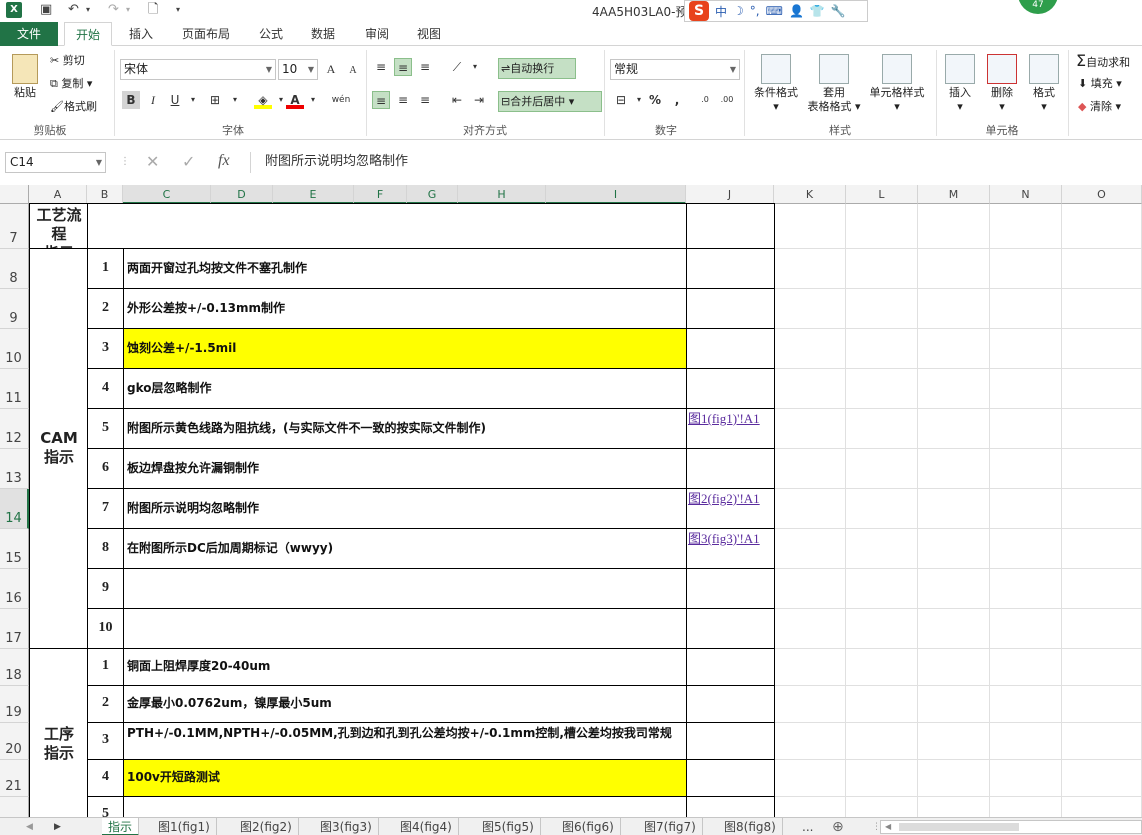 This screenshot has height=835, width=1142. I want to click on column-header-e: E, so click(313, 194).